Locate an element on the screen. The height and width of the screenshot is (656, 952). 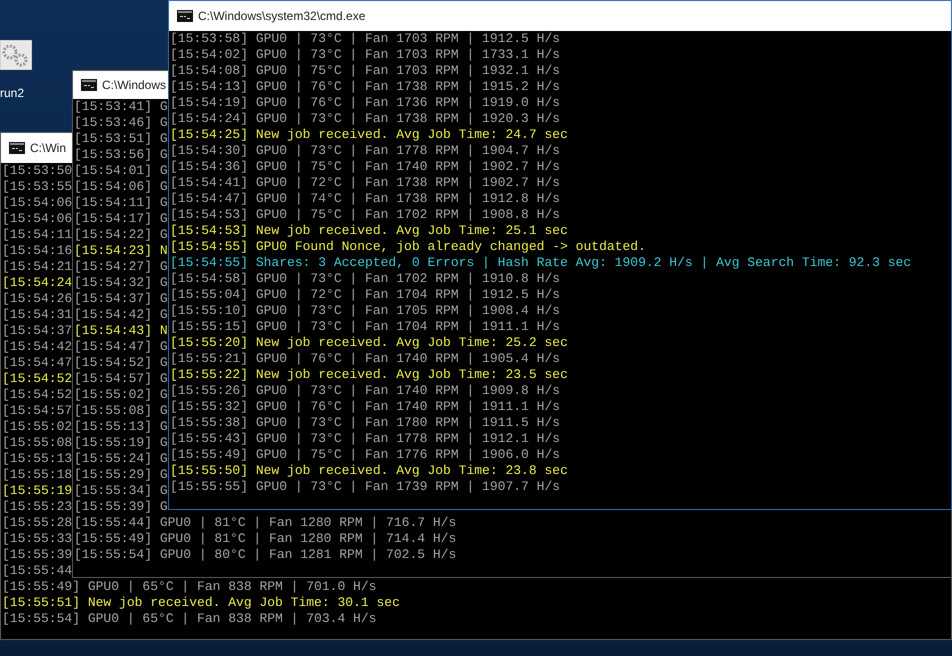
console-line: [15:54:11] G is located at coordinates (121, 203).